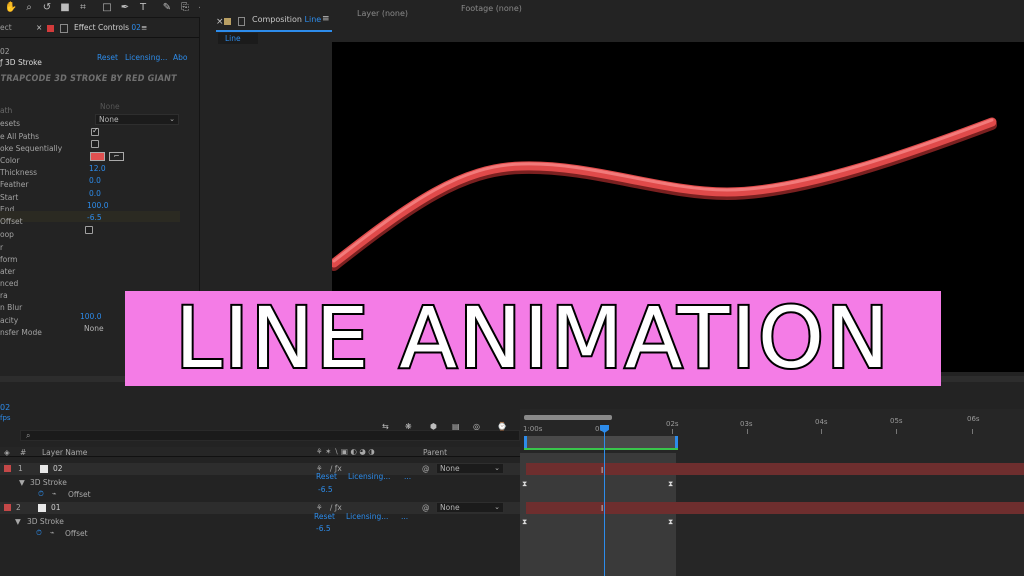  What do you see at coordinates (286, 19) in the screenshot?
I see `composition-tab: Composition Line` at bounding box center [286, 19].